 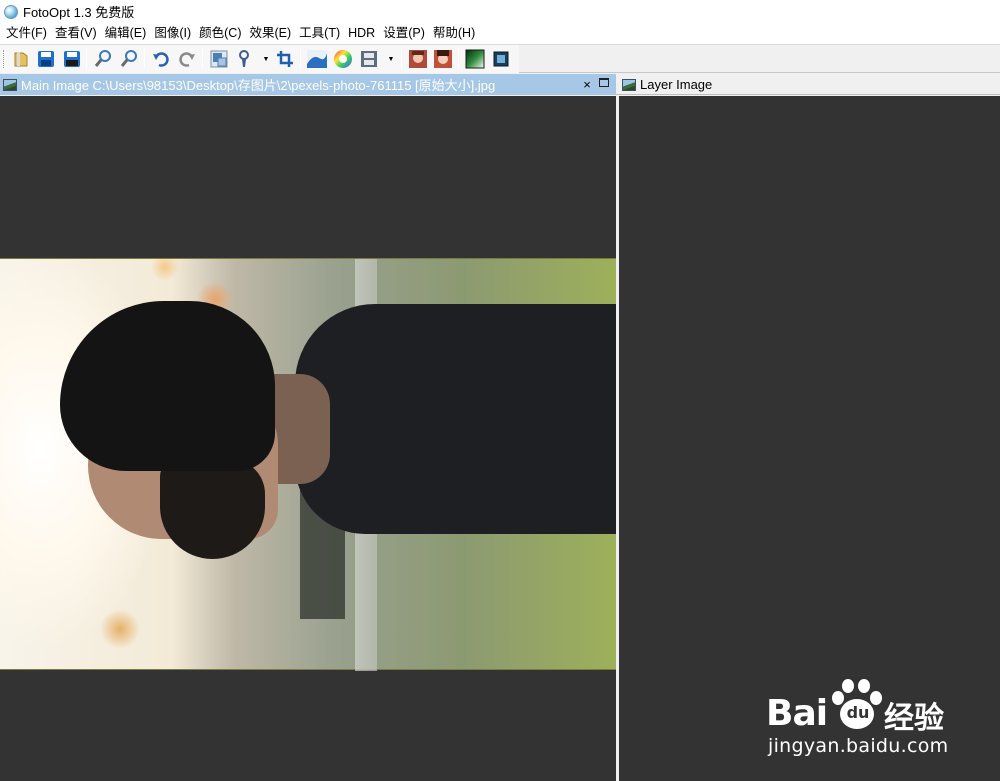 I want to click on menu-file: 文件(F), so click(x=26, y=33).